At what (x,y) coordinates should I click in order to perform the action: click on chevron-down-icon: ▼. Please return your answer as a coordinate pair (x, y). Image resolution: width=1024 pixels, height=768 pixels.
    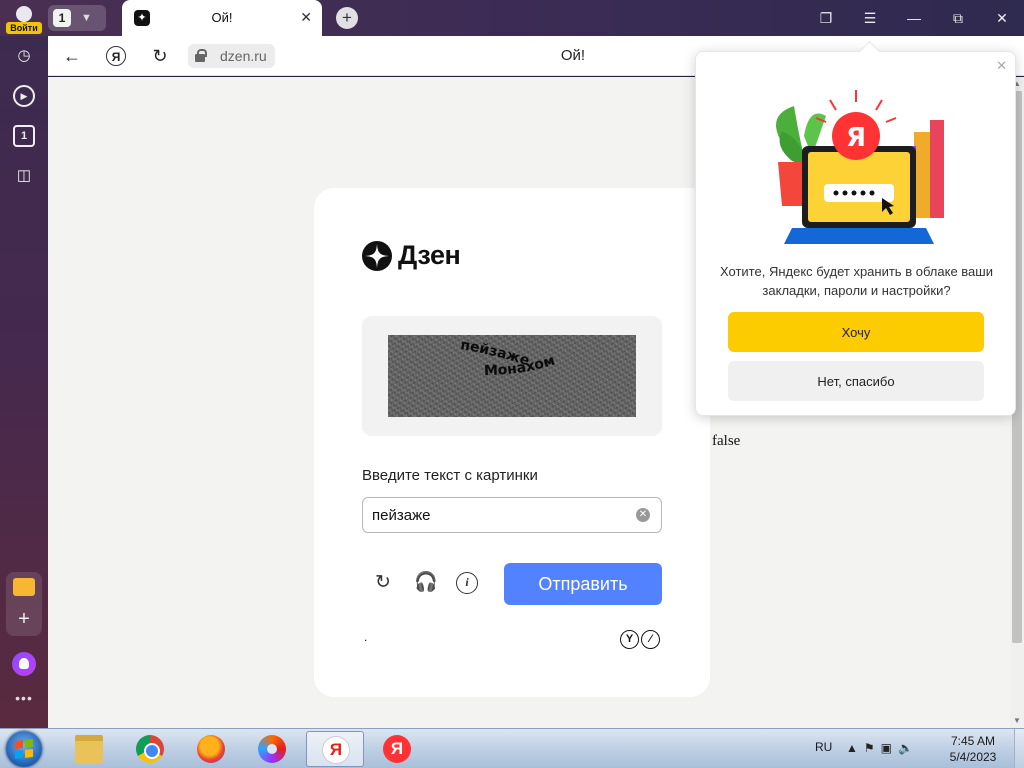
    Looking at the image, I should click on (86, 18).